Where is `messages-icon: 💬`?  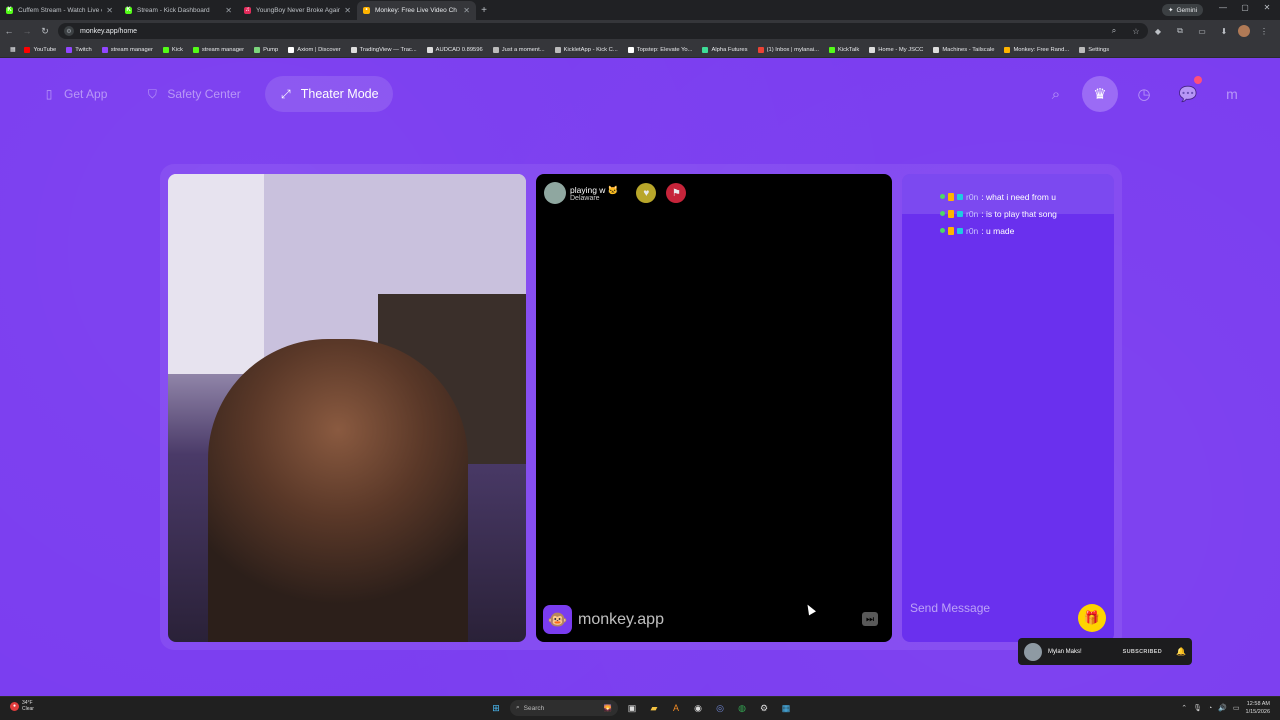 messages-icon: 💬 is located at coordinates (1188, 94).